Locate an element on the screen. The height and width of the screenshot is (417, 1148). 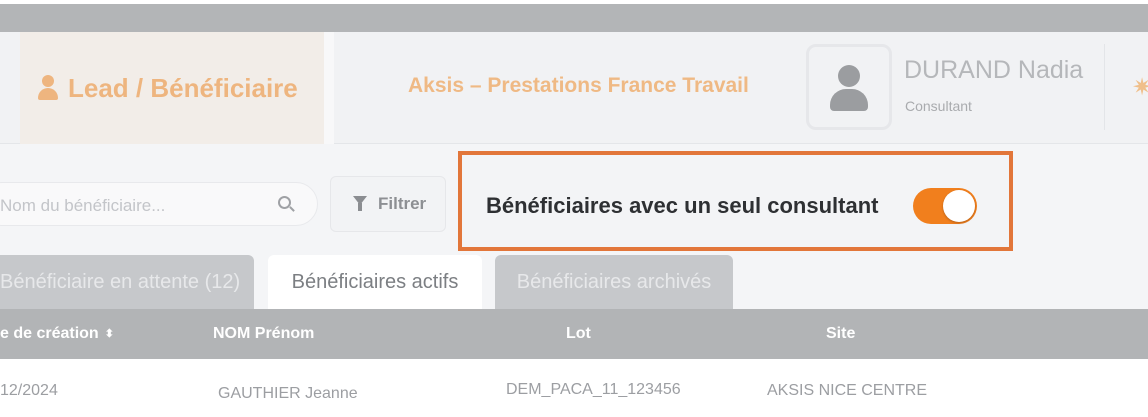
lead-nav-label: Lead / Bénéficiaire is located at coordinates (183, 87).